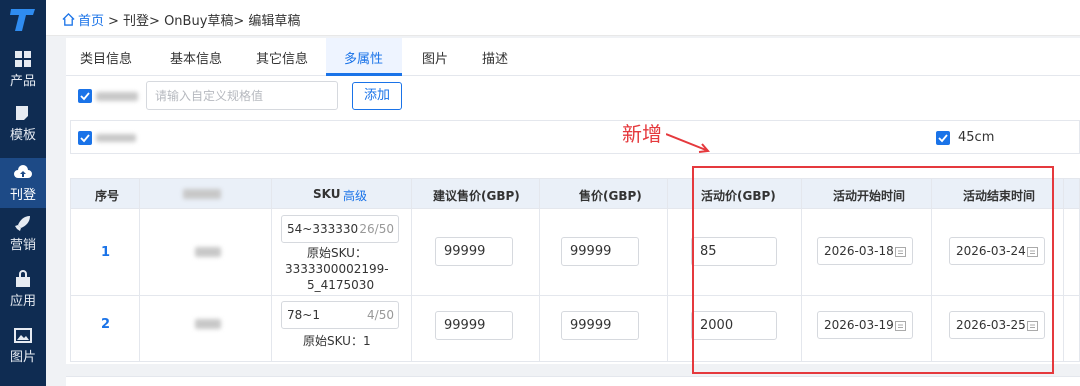 This screenshot has height=386, width=1080. Describe the element at coordinates (22, 195) in the screenshot. I see `sidebar-item-label: 刊登` at that location.